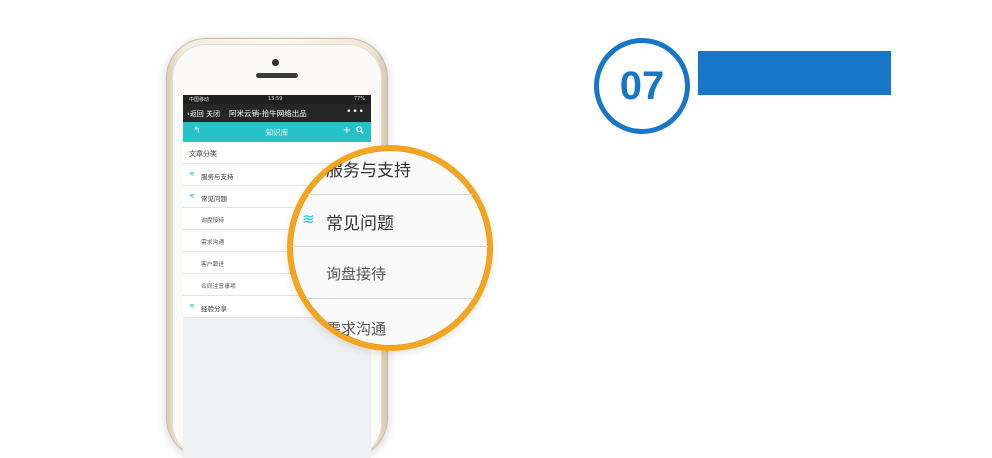  I want to click on nav-back-label: 返回, so click(196, 114).